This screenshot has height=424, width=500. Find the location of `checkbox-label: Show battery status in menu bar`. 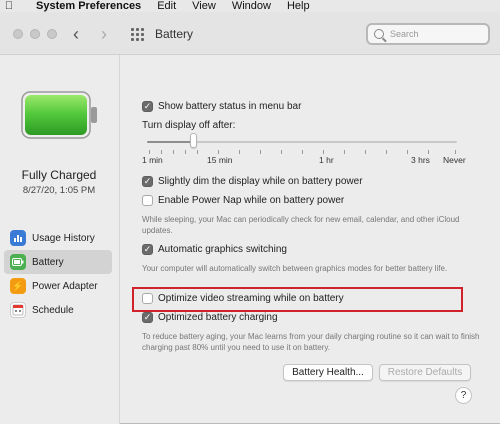

checkbox-label: Show battery status in menu bar is located at coordinates (230, 106).